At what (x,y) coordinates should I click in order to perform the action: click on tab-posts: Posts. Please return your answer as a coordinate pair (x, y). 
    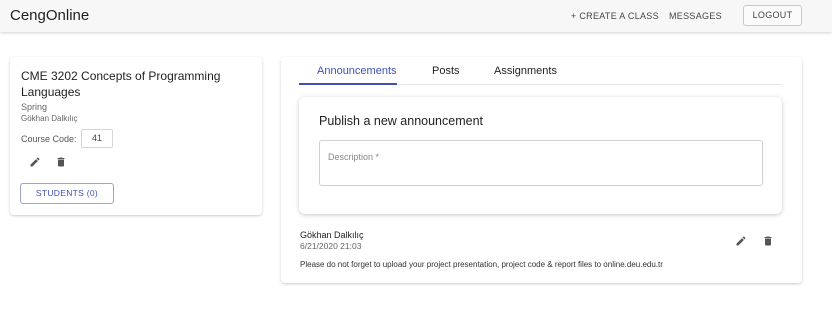
    Looking at the image, I should click on (446, 71).